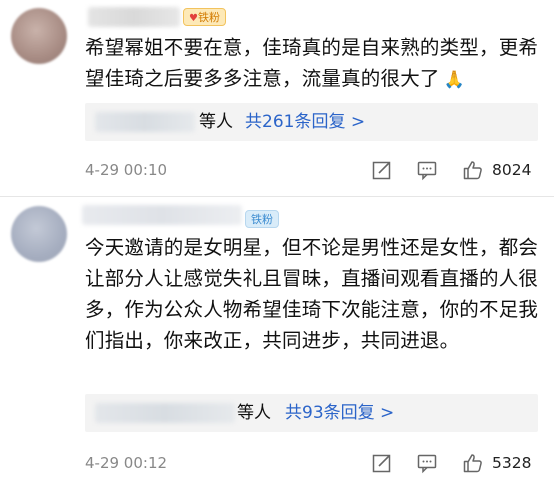 Image resolution: width=554 pixels, height=491 pixels. I want to click on like-count: 8024, so click(512, 170).